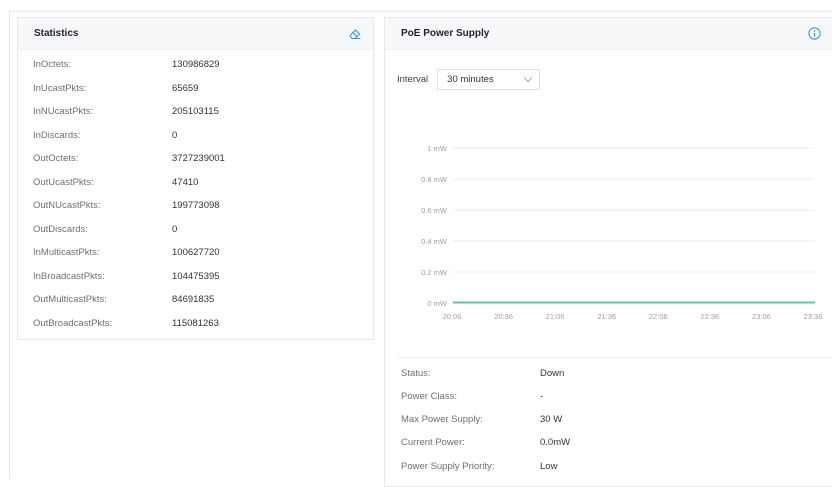 The height and width of the screenshot is (487, 832). I want to click on x-tick-label: 23:36, so click(813, 316).